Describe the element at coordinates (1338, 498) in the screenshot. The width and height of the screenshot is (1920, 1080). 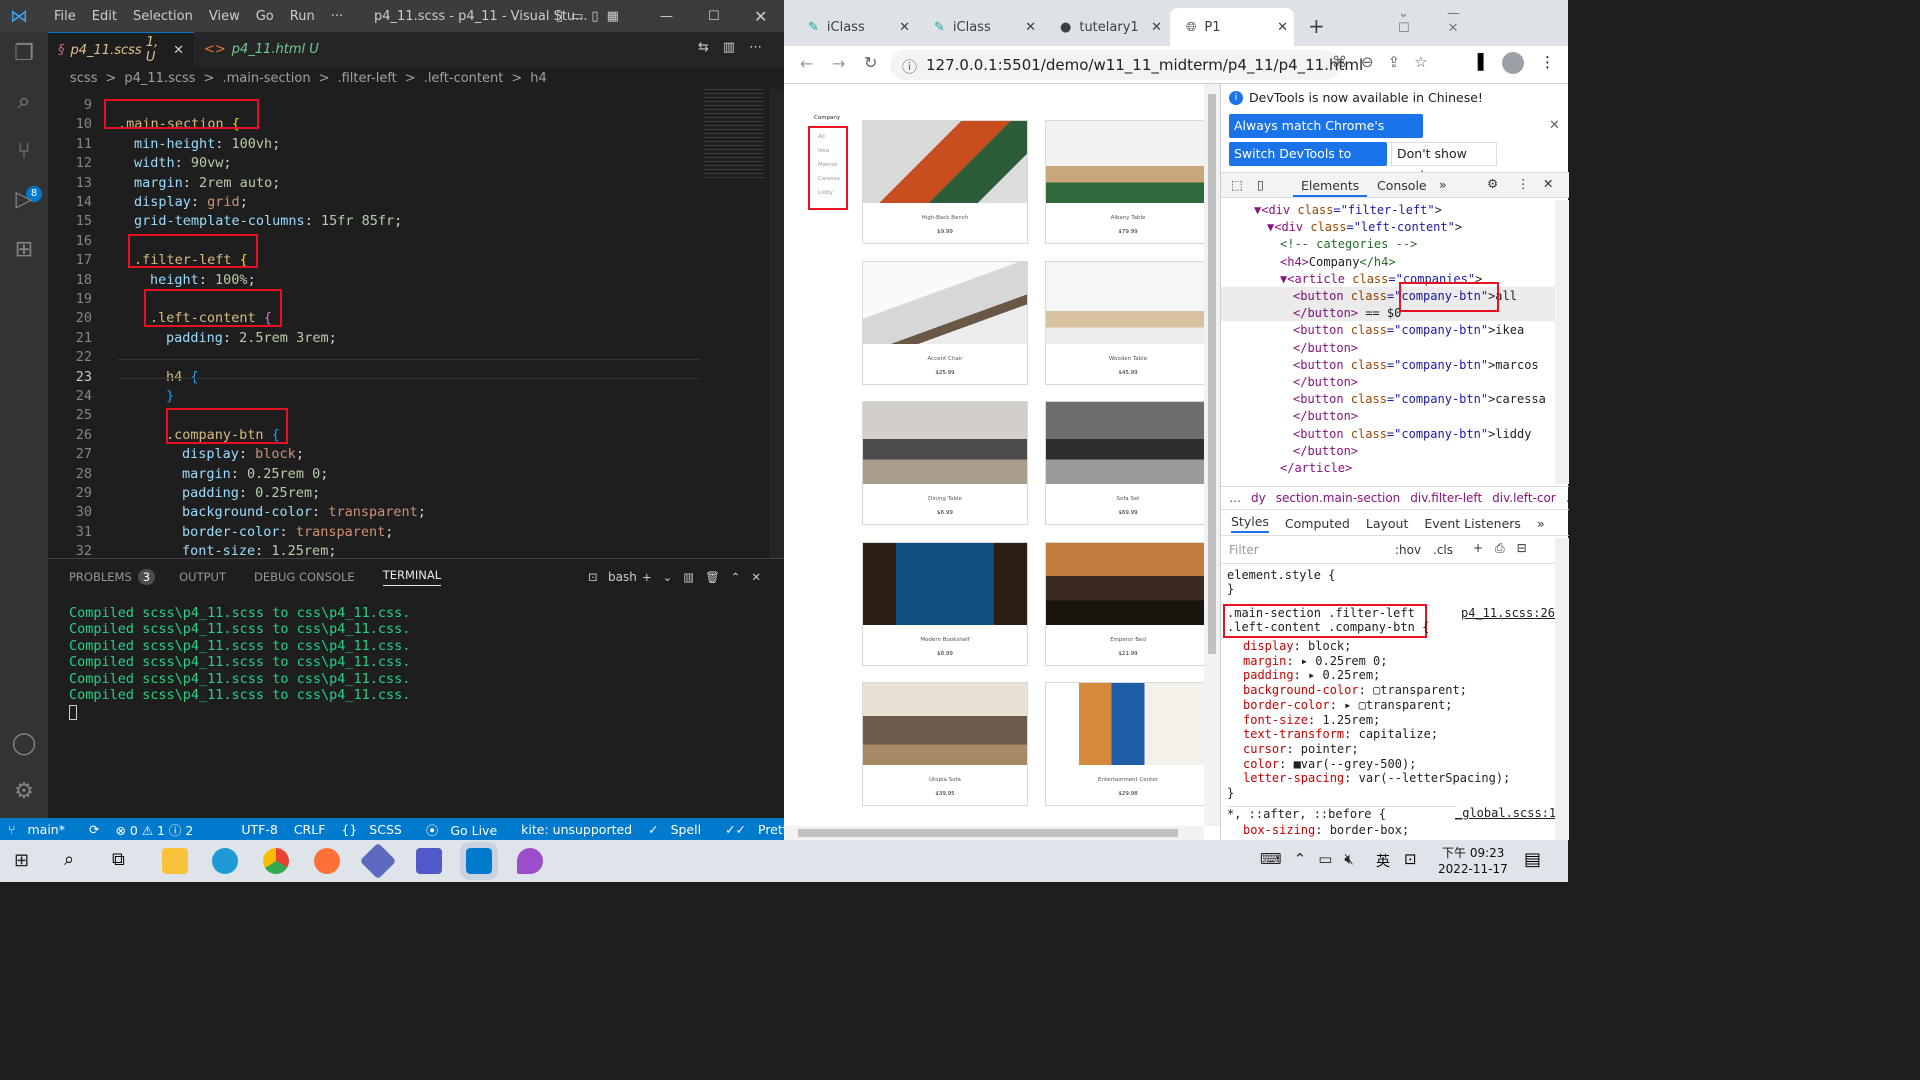
I see `dom-breadcrumb-item: section.main-section` at that location.